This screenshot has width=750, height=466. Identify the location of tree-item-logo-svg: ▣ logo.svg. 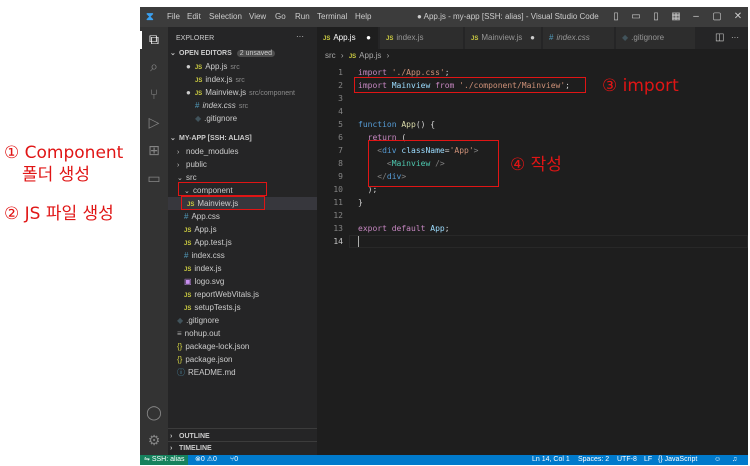
(242, 281).